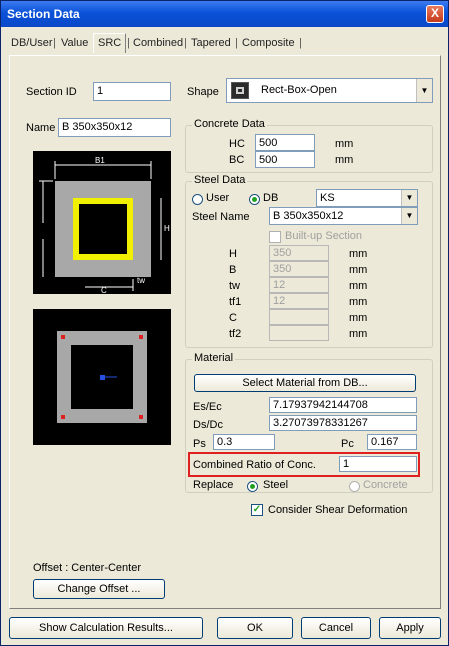  Describe the element at coordinates (235, 334) in the screenshot. I see `dim-tf2-label: tf2` at that location.